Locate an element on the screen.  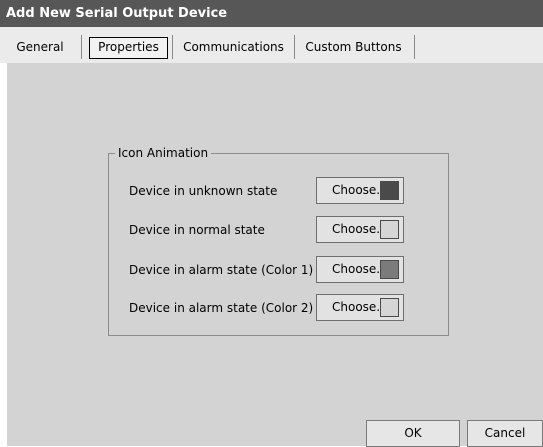
unknown-state-color-swatch is located at coordinates (389, 190).